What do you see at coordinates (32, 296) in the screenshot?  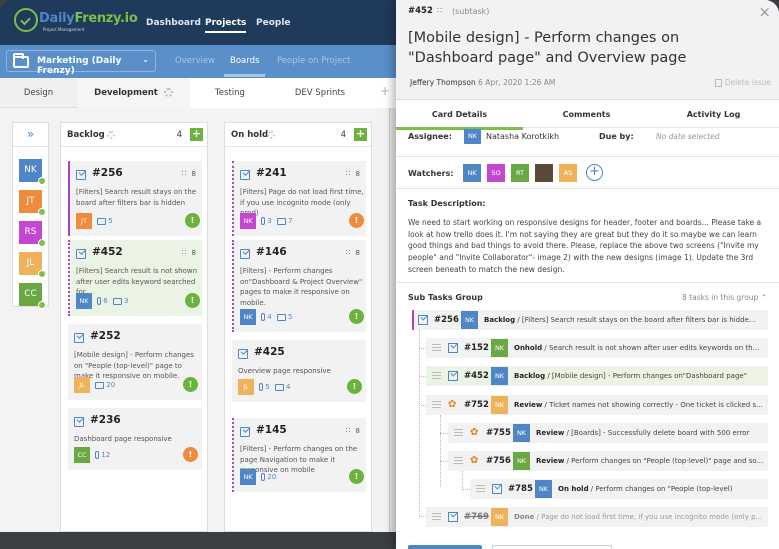 I see `person-avatar: CC` at bounding box center [32, 296].